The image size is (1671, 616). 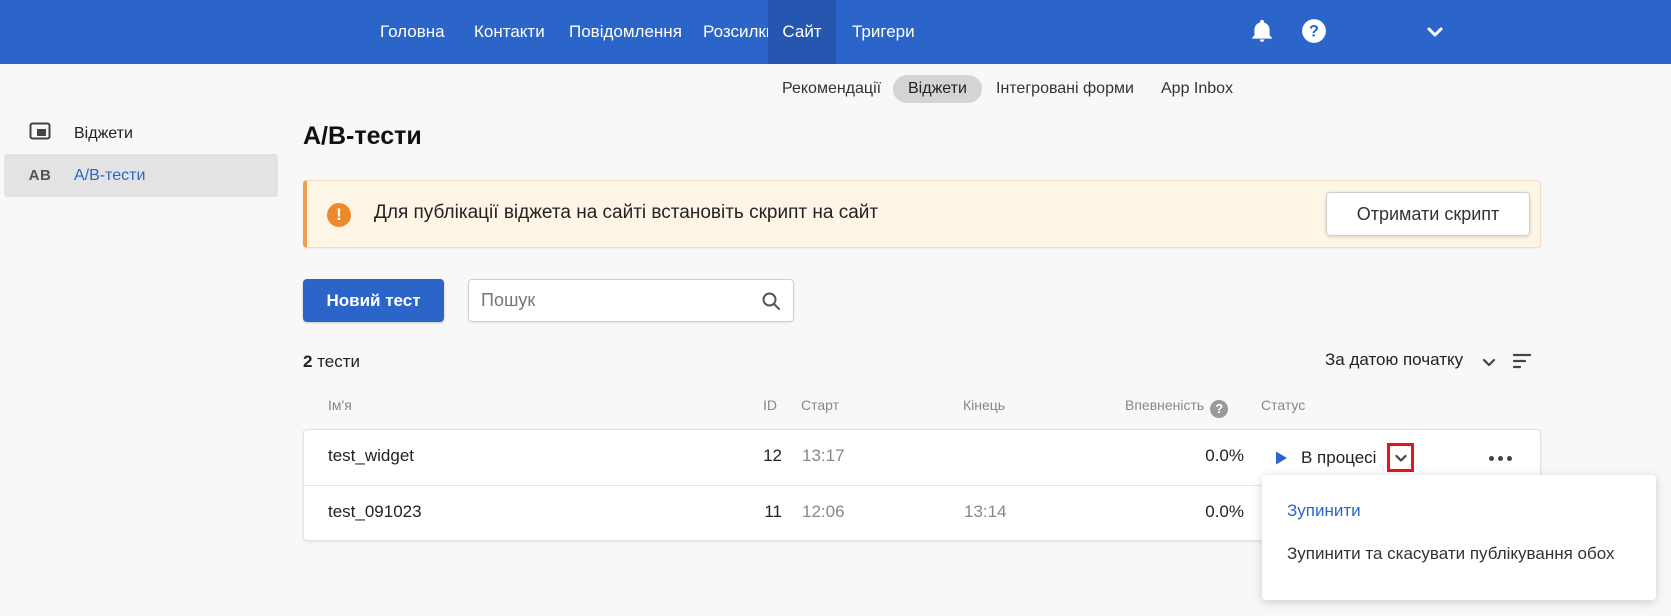 I want to click on header-end: Кінець, so click(x=984, y=405).